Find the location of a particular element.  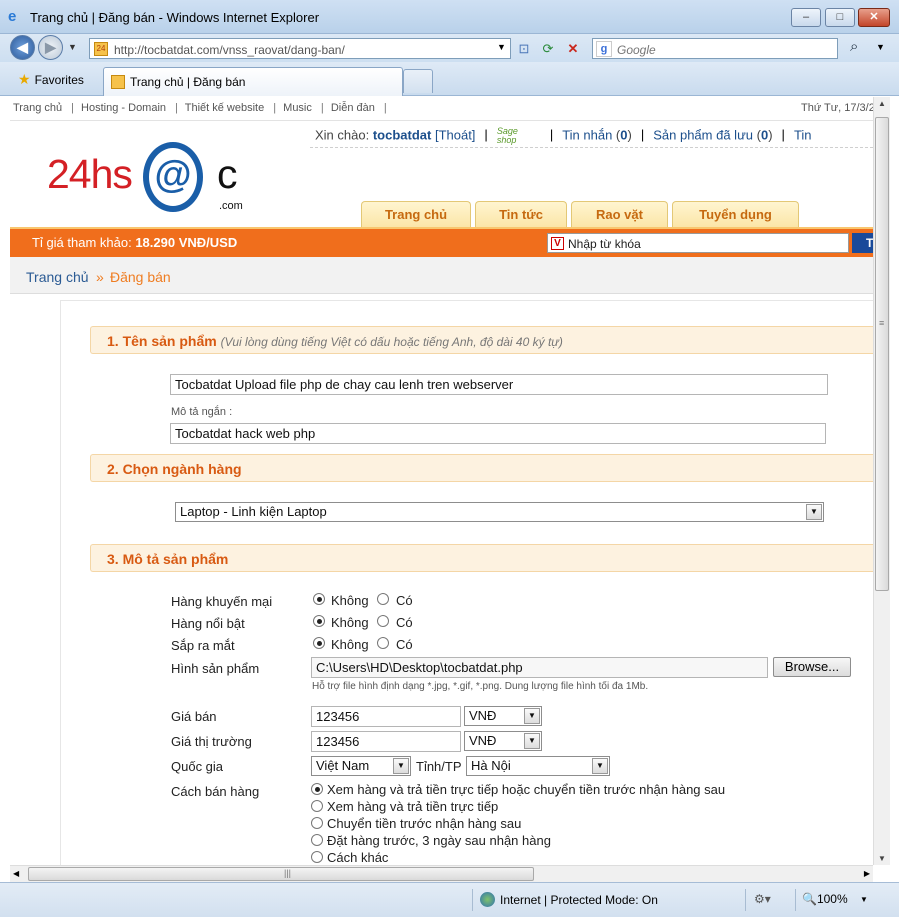

promo-yes-radio is located at coordinates (383, 599).